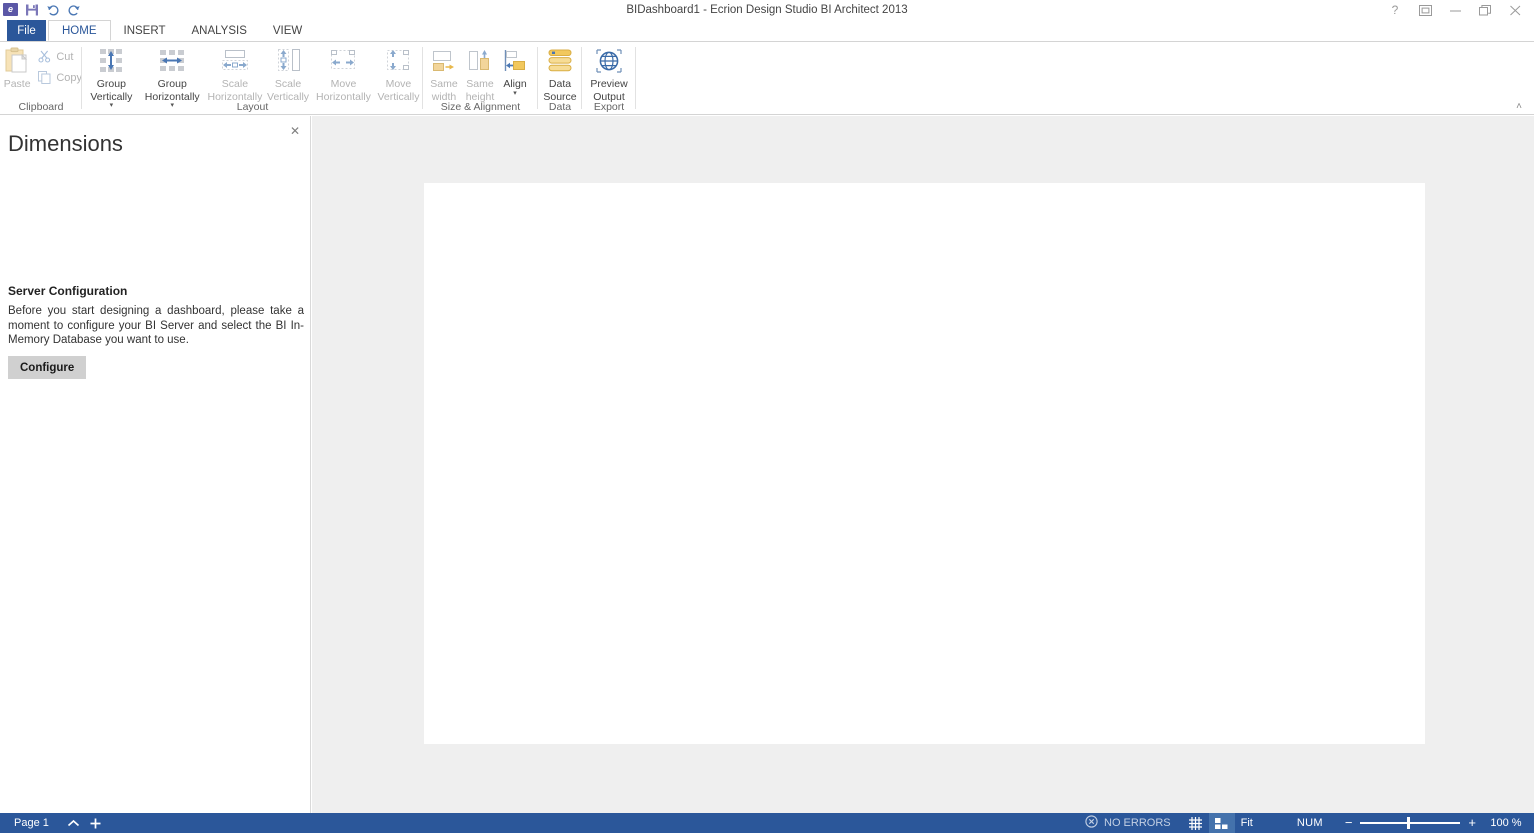 The image size is (1534, 833). What do you see at coordinates (69, 77) in the screenshot?
I see `copy-button-label: Copy` at bounding box center [69, 77].